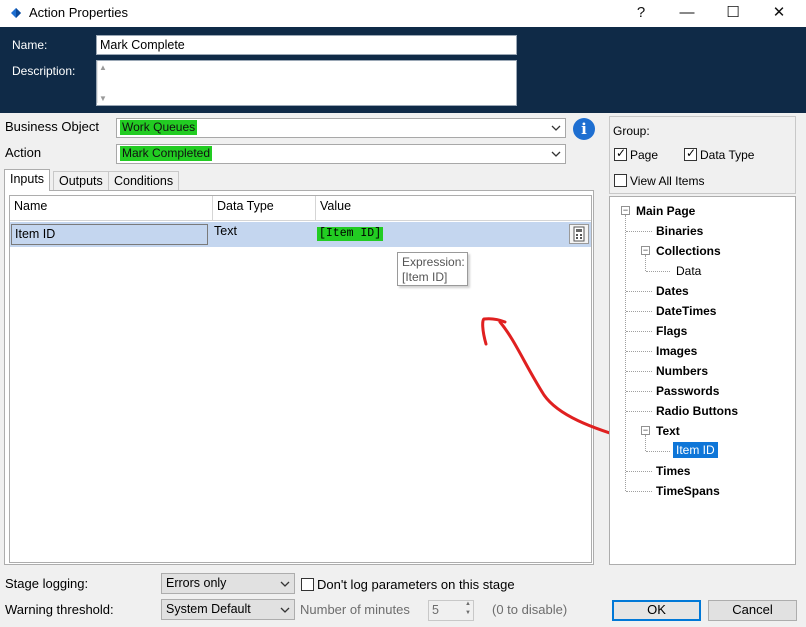  Describe the element at coordinates (16, 13) in the screenshot. I see `app-icon` at that location.